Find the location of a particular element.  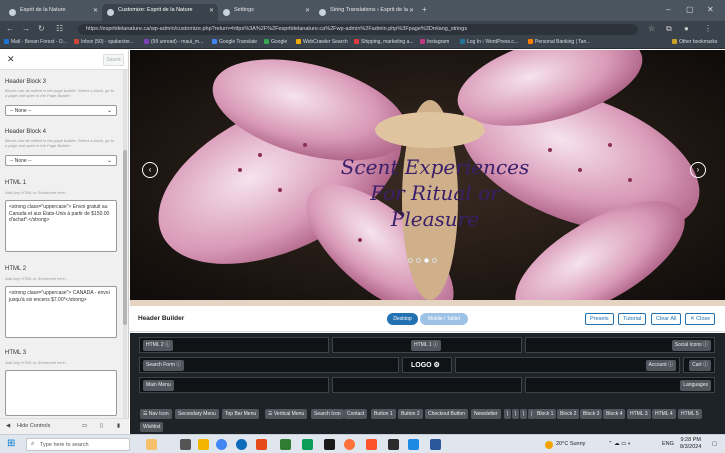

mobile-preview-icon: ▮ is located at coordinates (118, 426).